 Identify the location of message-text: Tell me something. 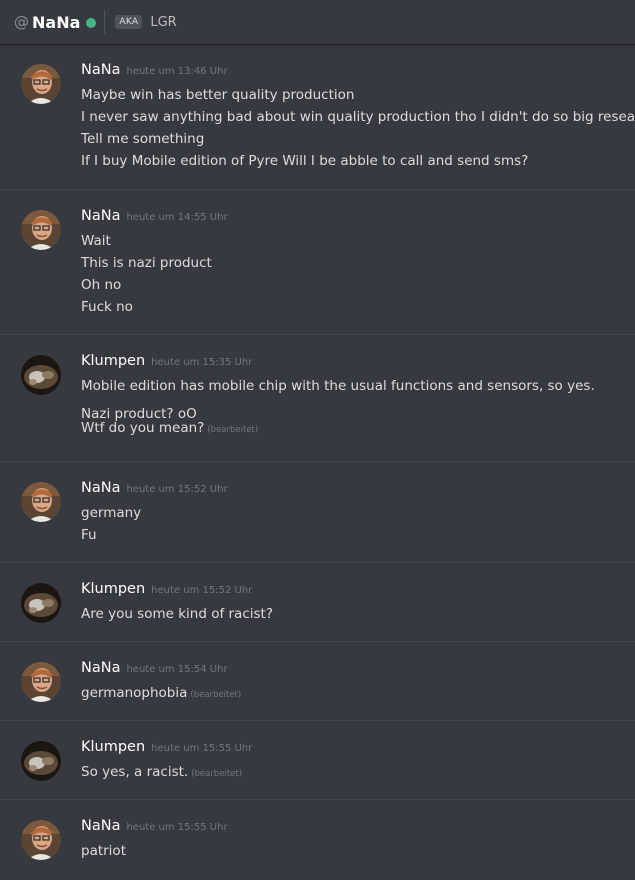
(143, 139).